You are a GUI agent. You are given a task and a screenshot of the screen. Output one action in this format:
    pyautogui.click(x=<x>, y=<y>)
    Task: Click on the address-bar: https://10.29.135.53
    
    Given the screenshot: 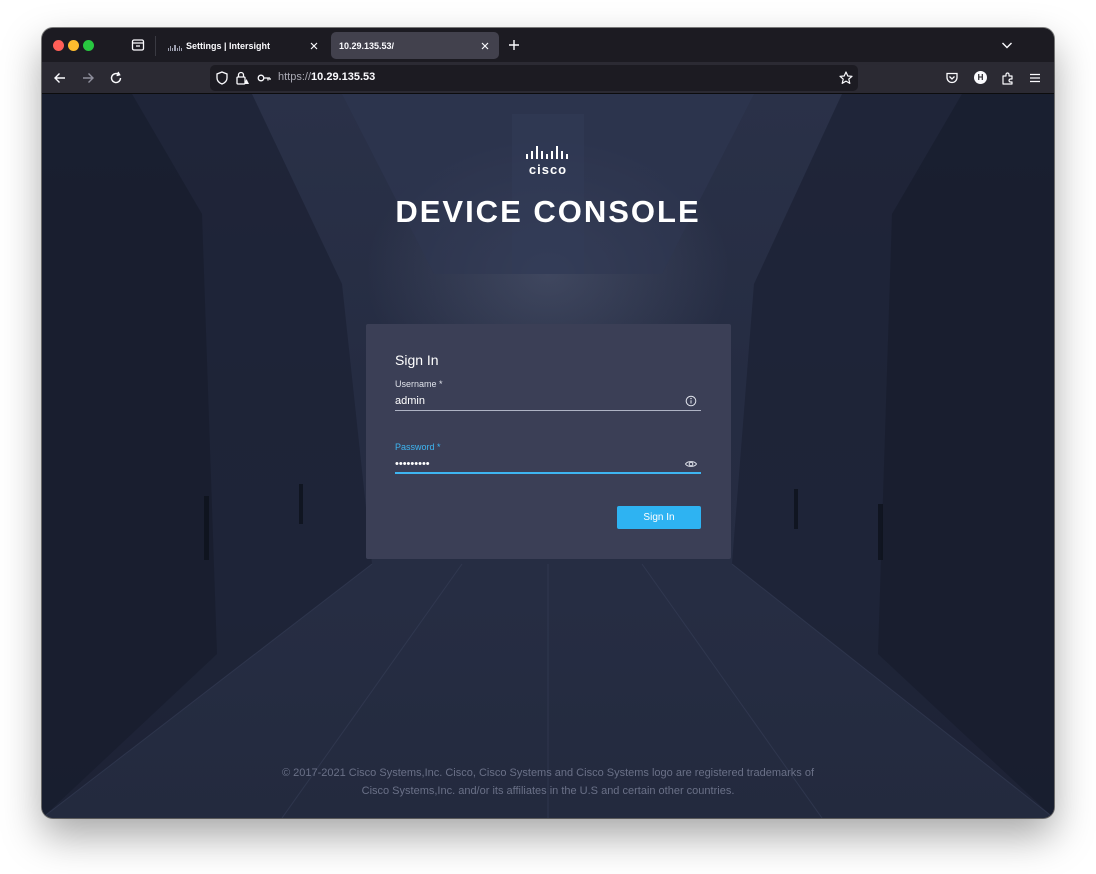 What is the action you would take?
    pyautogui.click(x=534, y=78)
    